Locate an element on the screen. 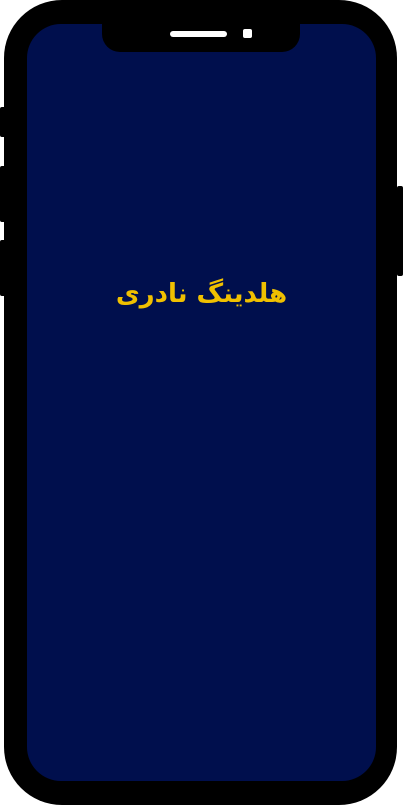  app-title: هلدینگ نادری is located at coordinates (201, 294).